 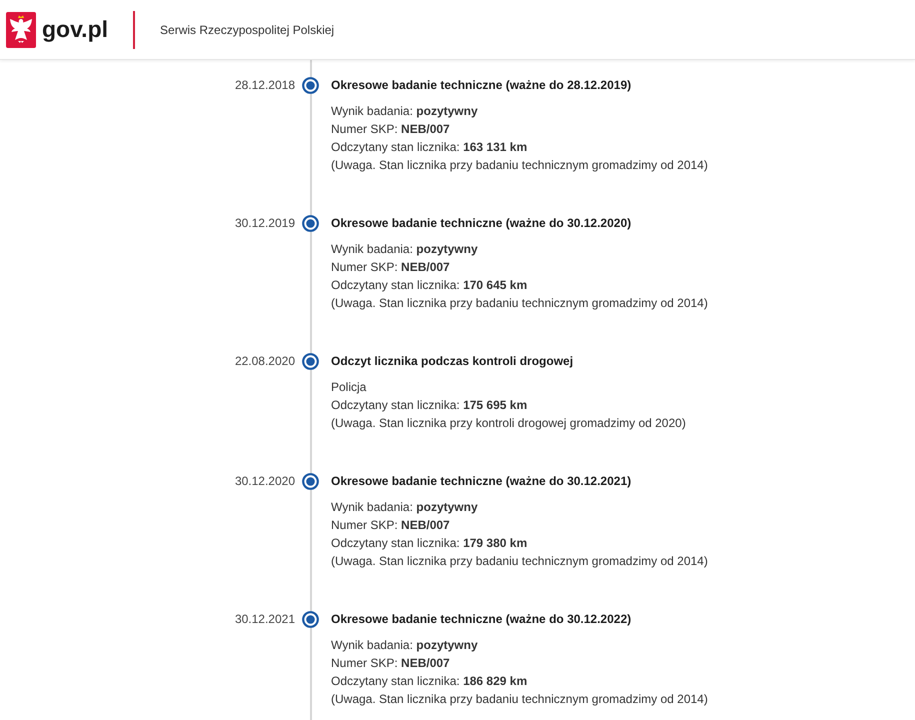 What do you see at coordinates (21, 30) in the screenshot?
I see `eagle-emblem-icon` at bounding box center [21, 30].